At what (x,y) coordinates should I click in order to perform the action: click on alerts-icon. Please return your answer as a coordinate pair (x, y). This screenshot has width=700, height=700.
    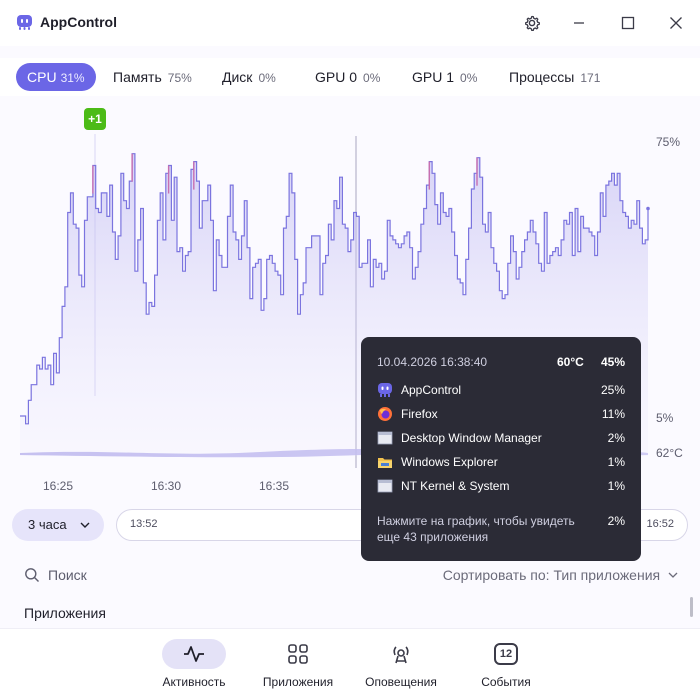
    Looking at the image, I should click on (401, 655).